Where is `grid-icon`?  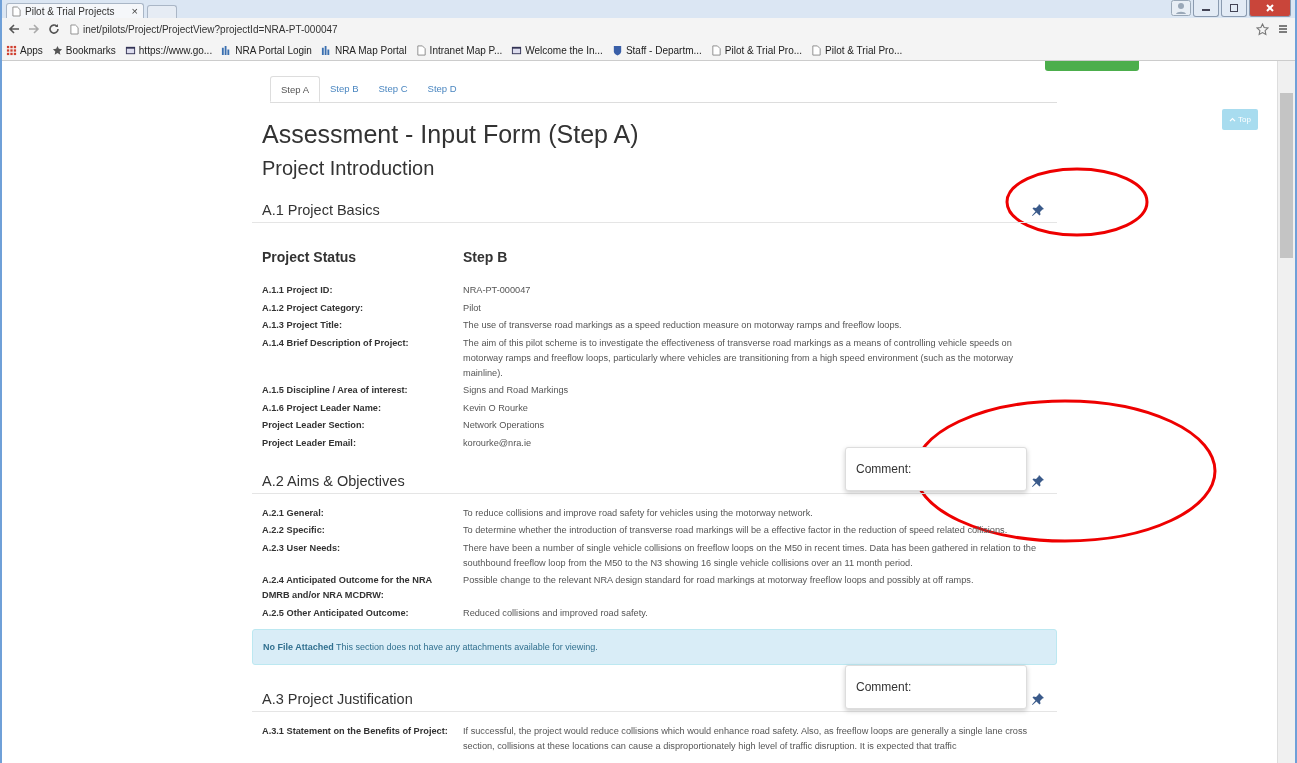
grid-icon is located at coordinates (11, 50).